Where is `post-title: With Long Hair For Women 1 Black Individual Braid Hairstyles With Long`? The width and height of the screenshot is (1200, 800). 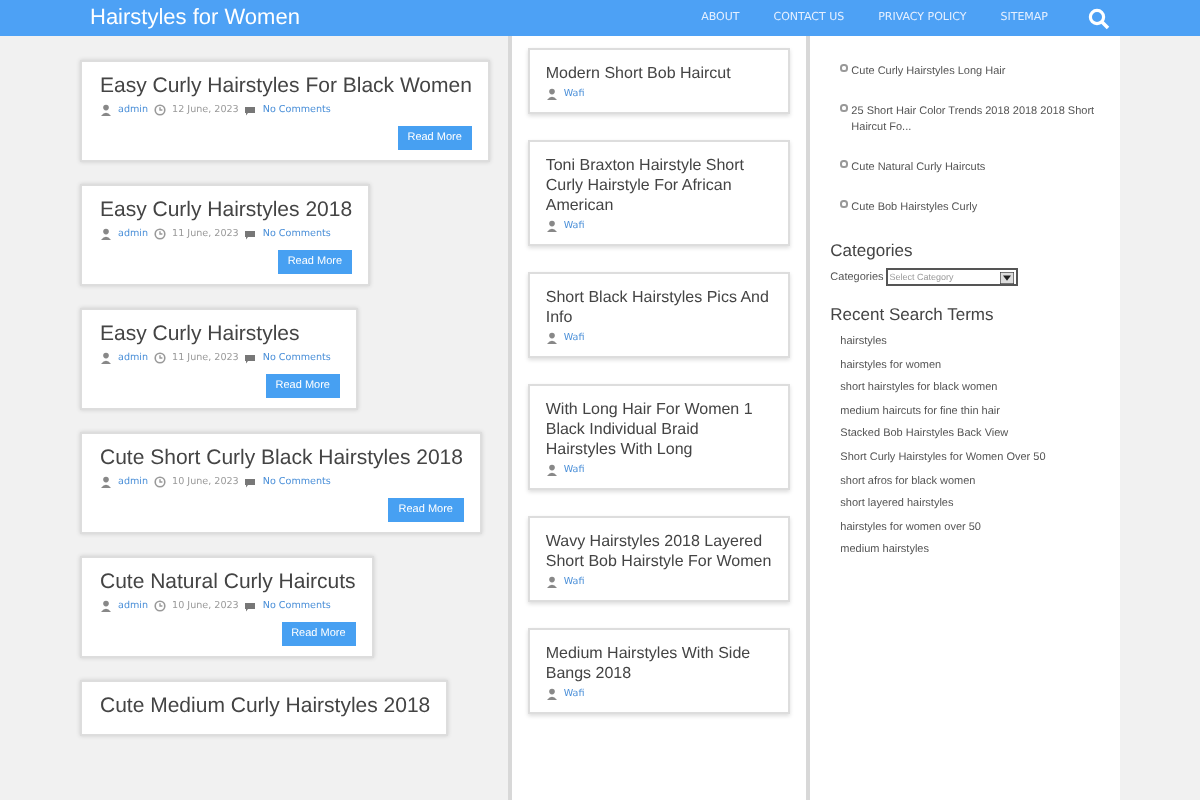 post-title: With Long Hair For Women 1 Black Individual Braid Hairstyles With Long is located at coordinates (659, 430).